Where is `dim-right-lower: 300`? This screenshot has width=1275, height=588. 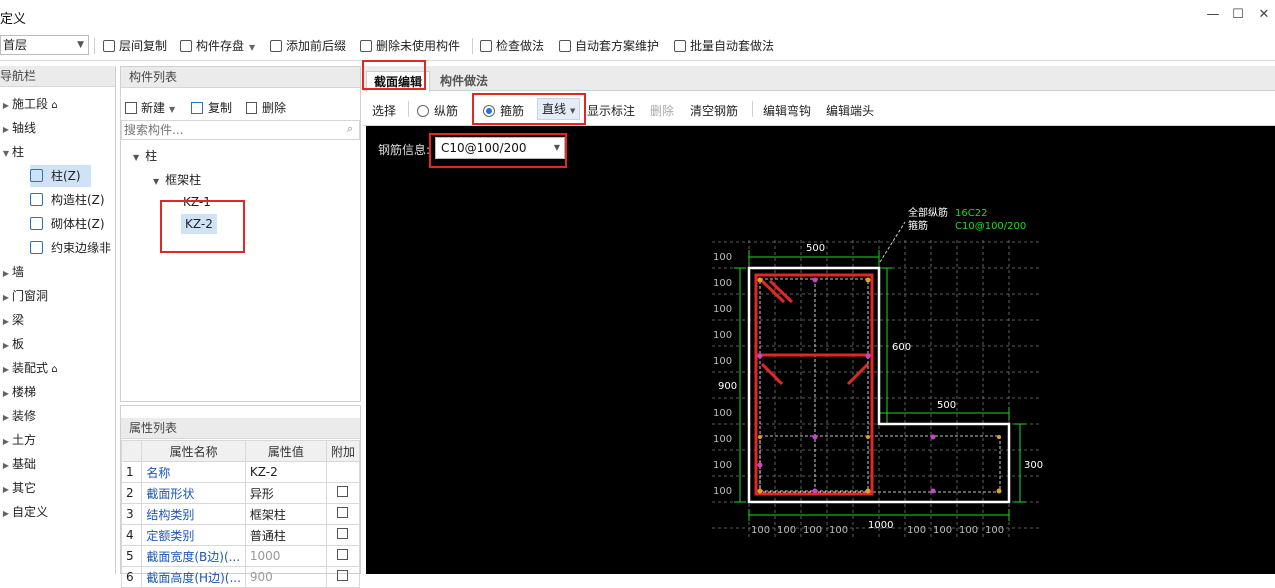
dim-right-lower: 300 is located at coordinates (1033, 465).